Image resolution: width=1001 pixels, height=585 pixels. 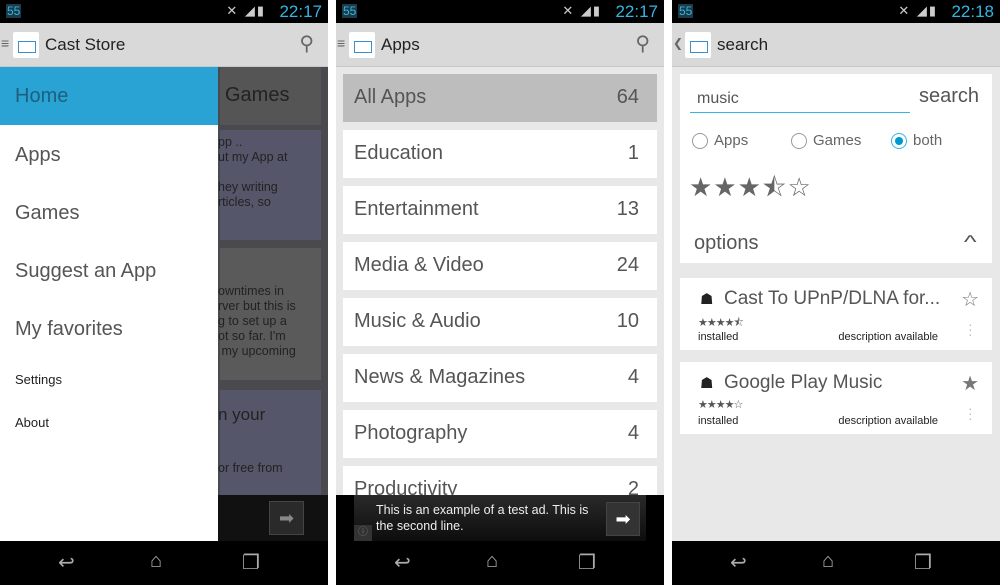 I want to click on options-label: options, so click(x=726, y=243).